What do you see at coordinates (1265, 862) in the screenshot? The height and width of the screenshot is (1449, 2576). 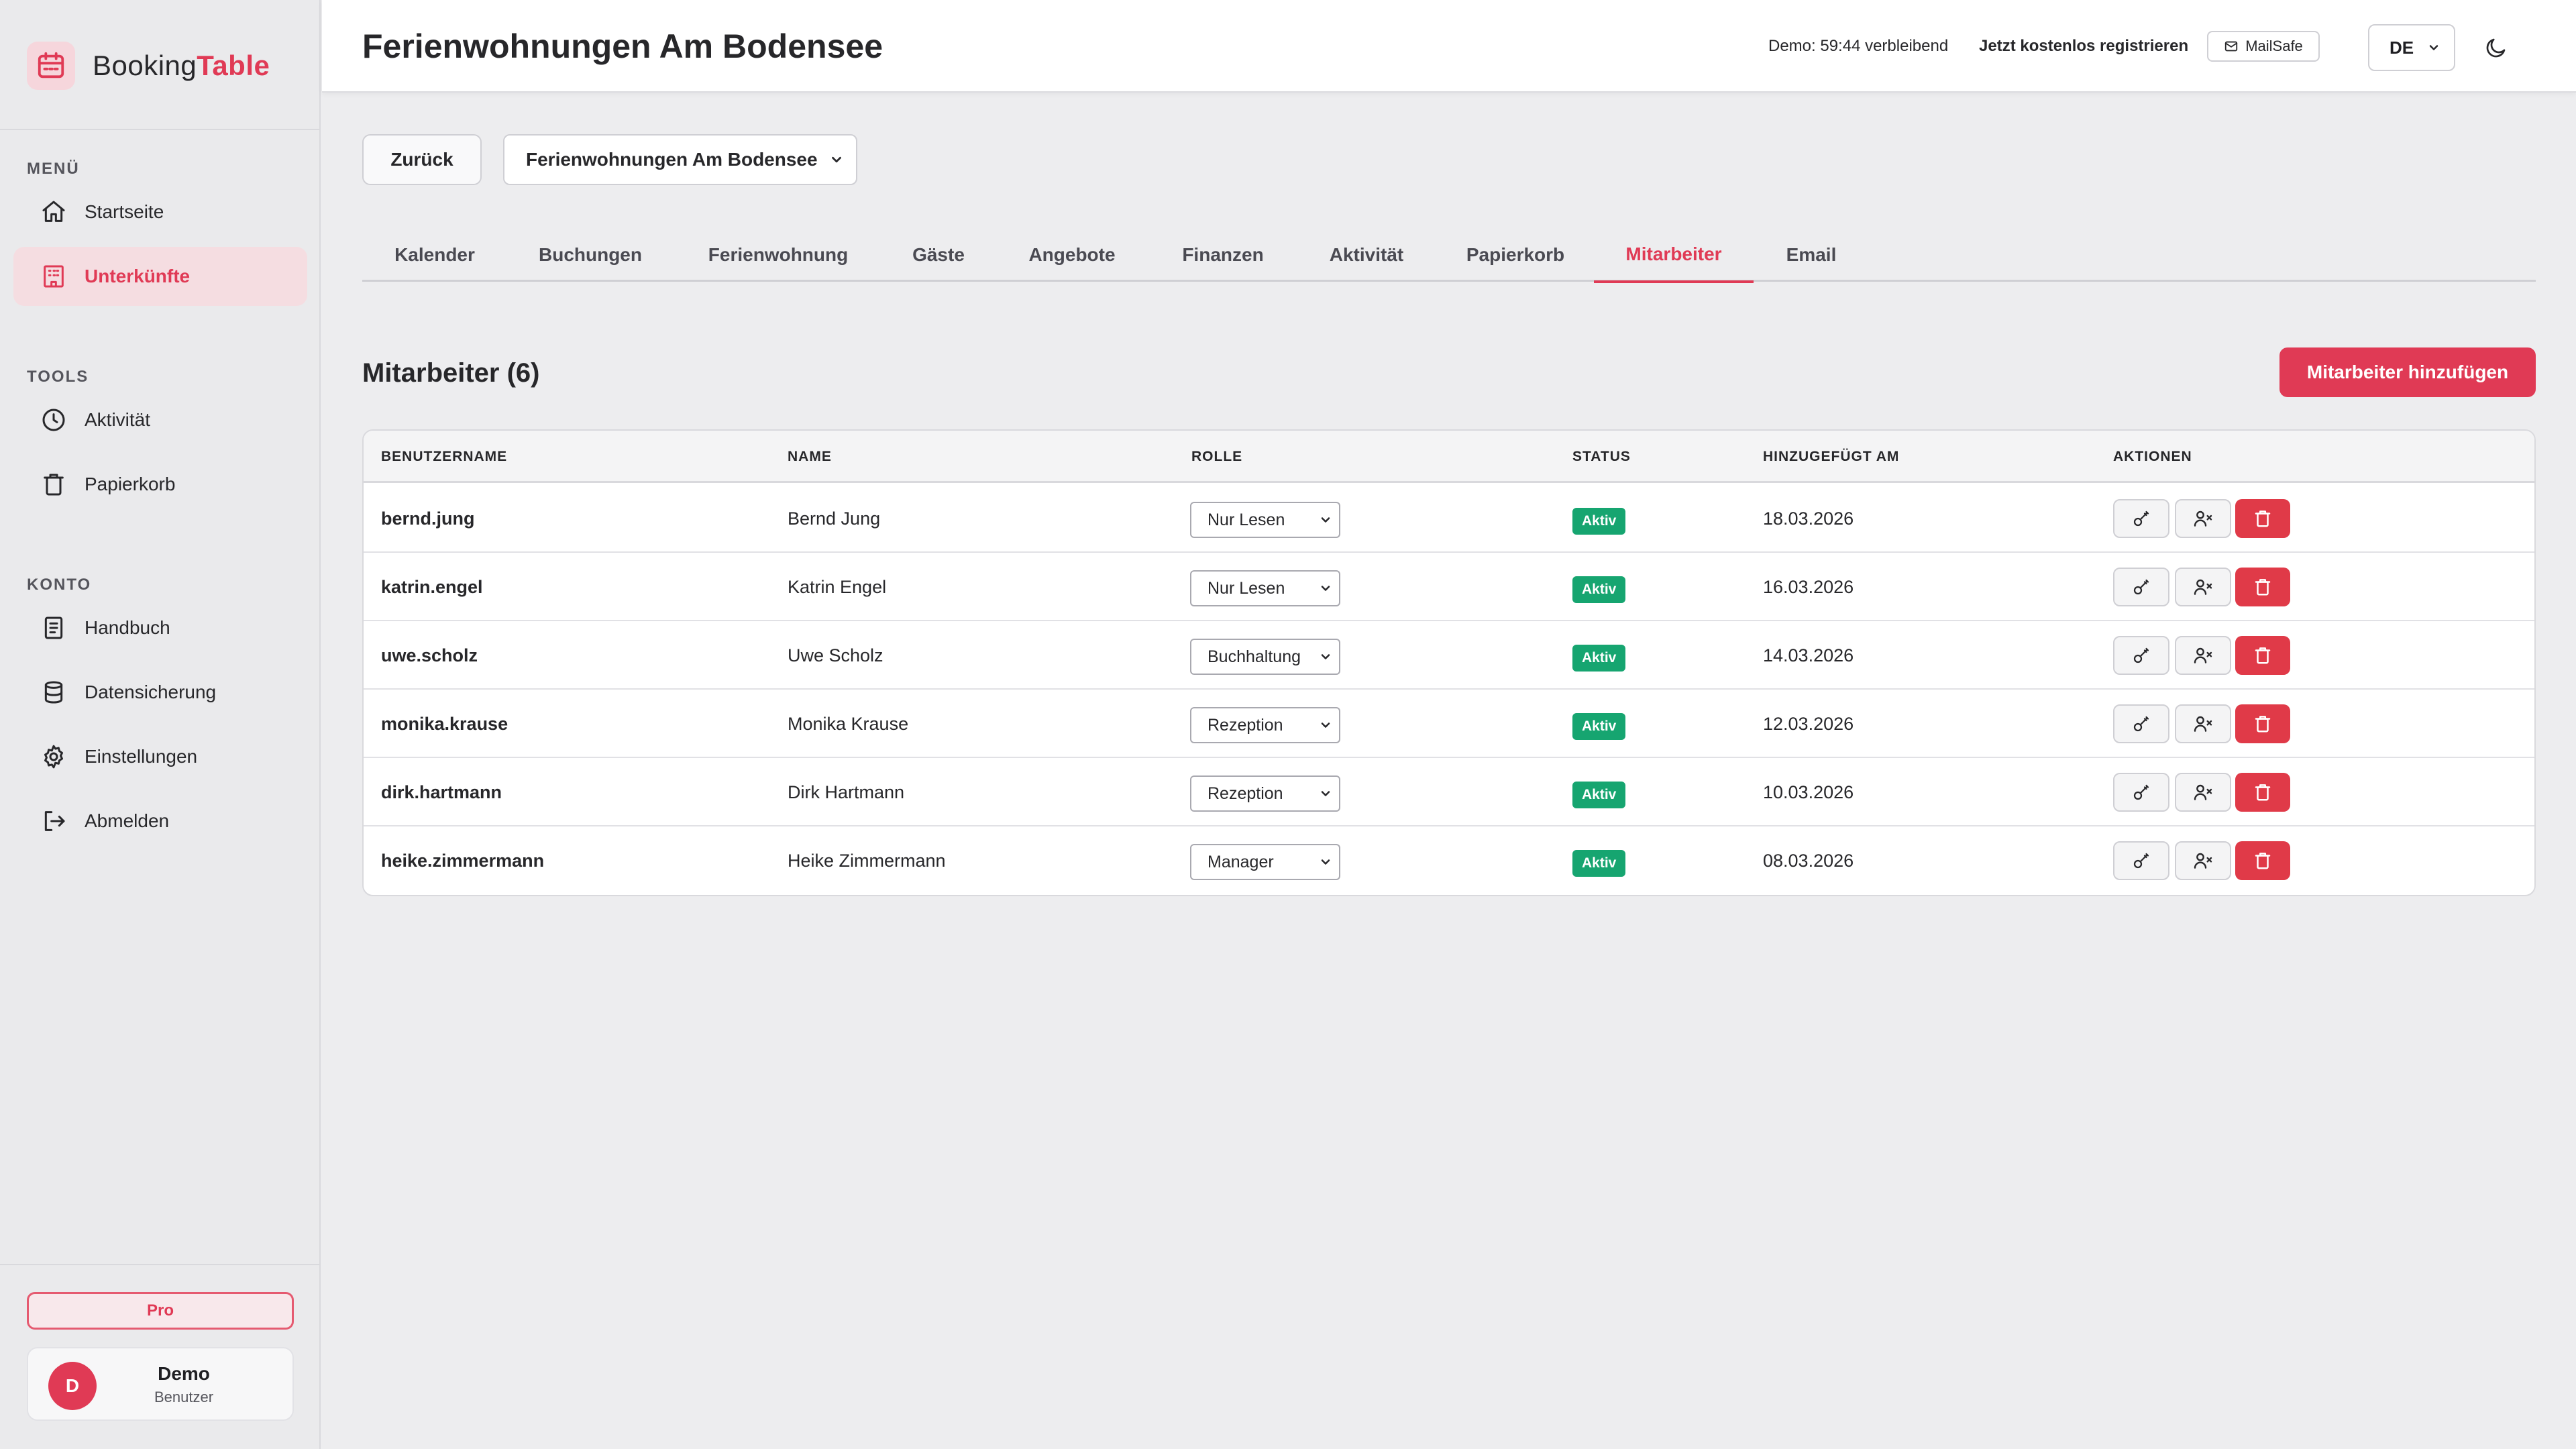 I see `role-select: Manager` at bounding box center [1265, 862].